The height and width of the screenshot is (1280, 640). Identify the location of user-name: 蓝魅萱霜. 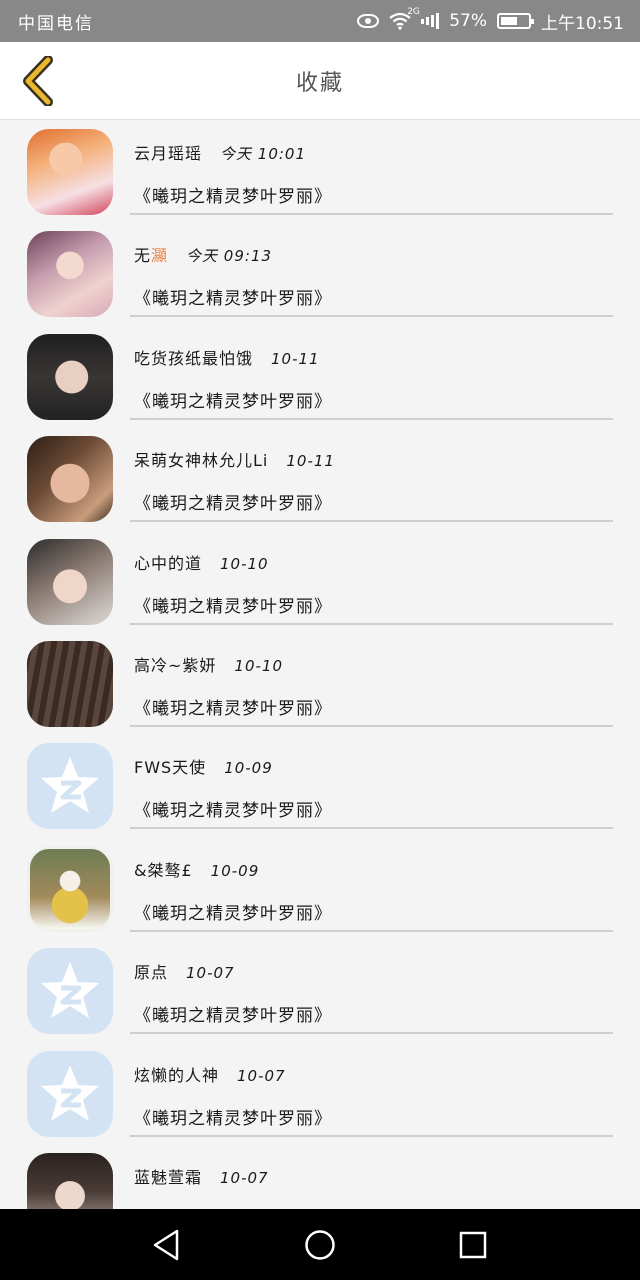
(168, 1177).